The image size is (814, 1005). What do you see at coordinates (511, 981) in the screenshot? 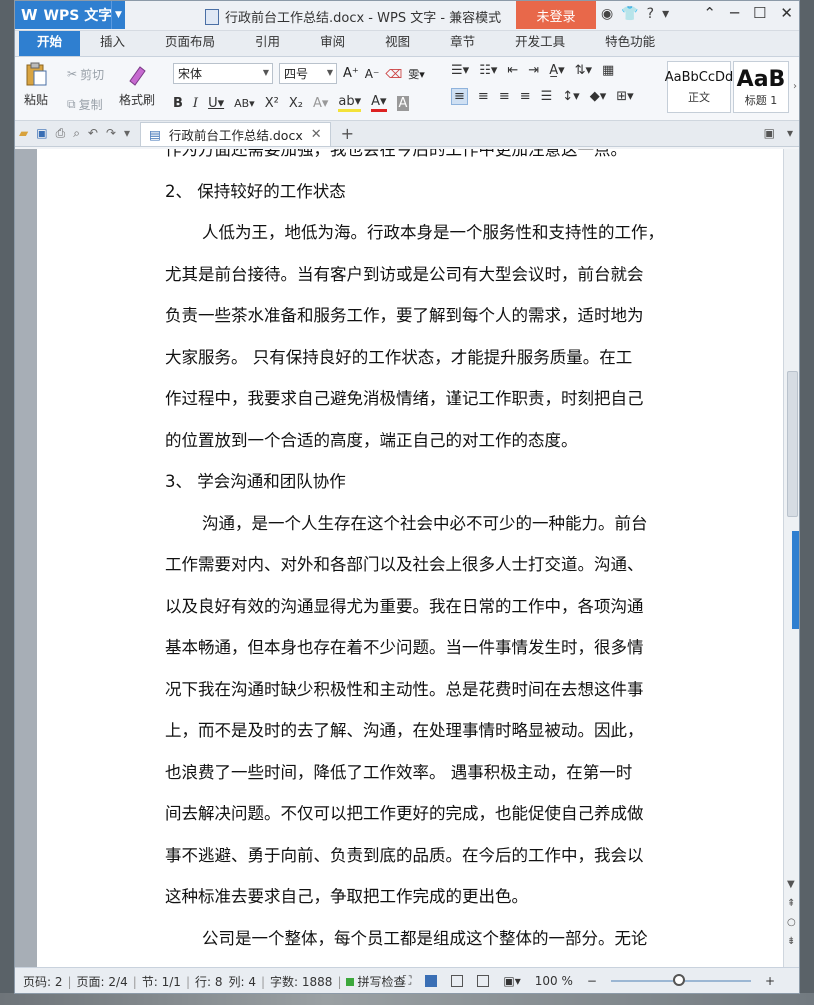
I see `reading-view-icon: ▣▾` at bounding box center [511, 981].